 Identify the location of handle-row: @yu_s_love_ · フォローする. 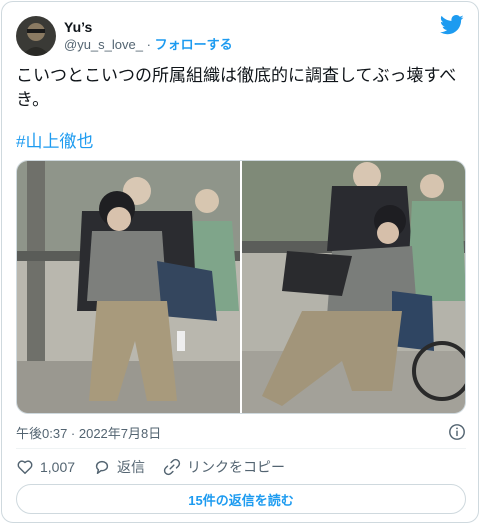
(148, 45).